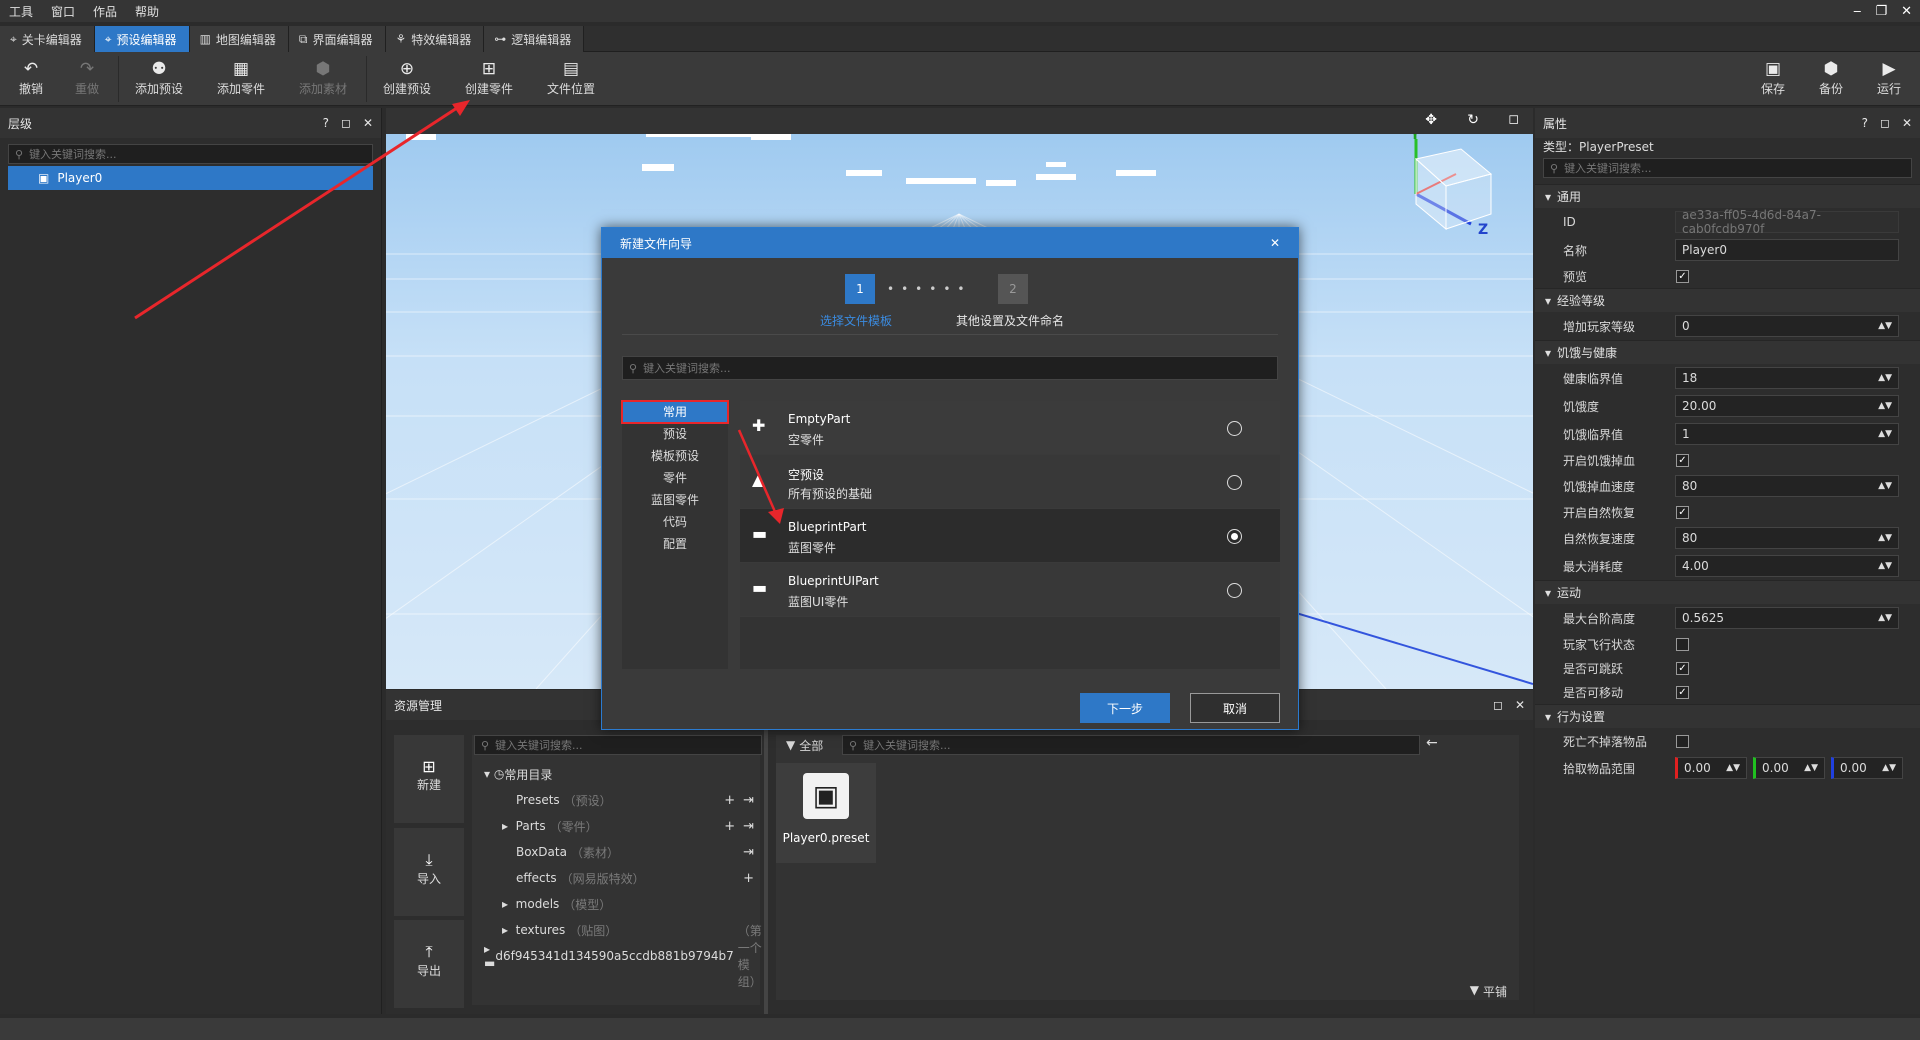  Describe the element at coordinates (960, 1029) in the screenshot. I see `status-bar` at that location.